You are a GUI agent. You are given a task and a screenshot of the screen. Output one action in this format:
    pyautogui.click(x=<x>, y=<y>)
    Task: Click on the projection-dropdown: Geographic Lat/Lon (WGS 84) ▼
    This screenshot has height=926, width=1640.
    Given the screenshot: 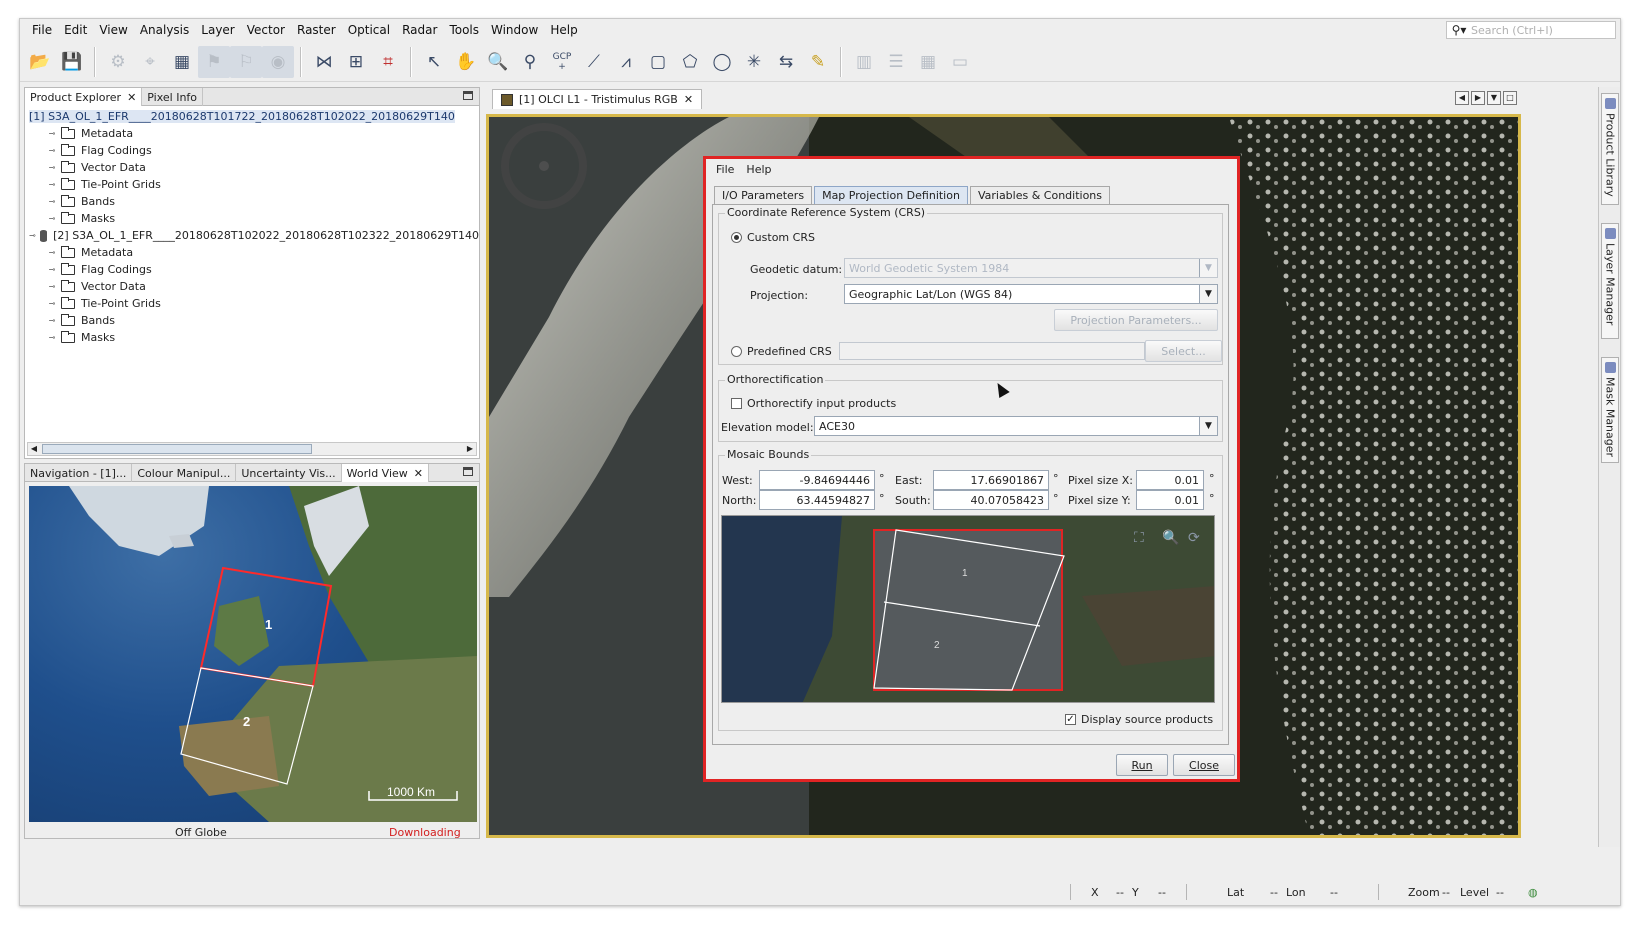 What is the action you would take?
    pyautogui.click(x=1031, y=294)
    